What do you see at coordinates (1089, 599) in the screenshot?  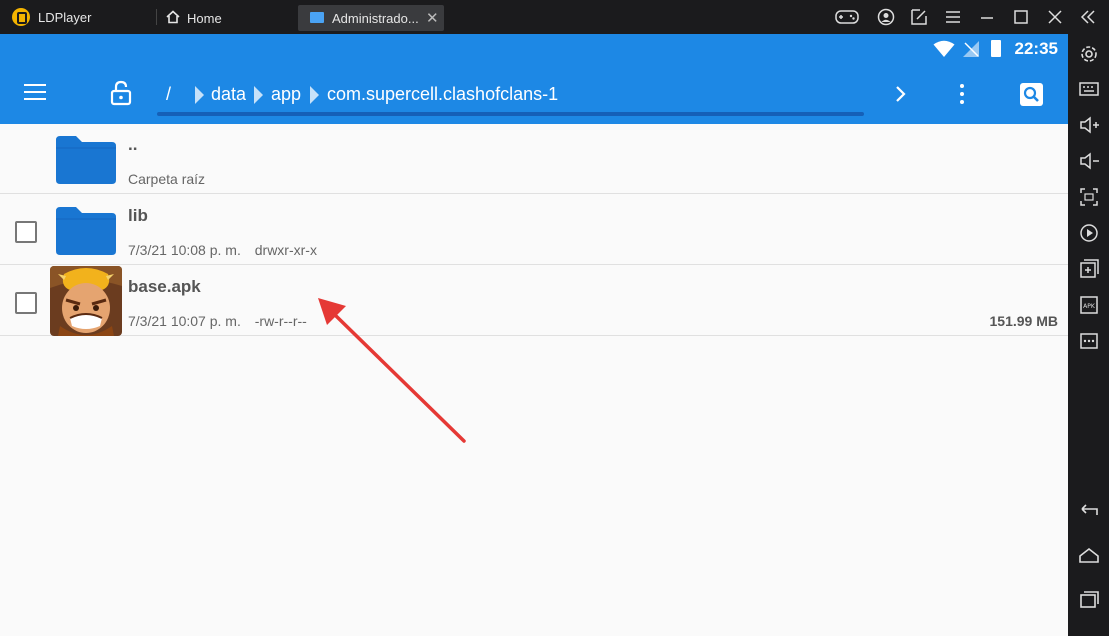 I see `recent-apps-icon` at bounding box center [1089, 599].